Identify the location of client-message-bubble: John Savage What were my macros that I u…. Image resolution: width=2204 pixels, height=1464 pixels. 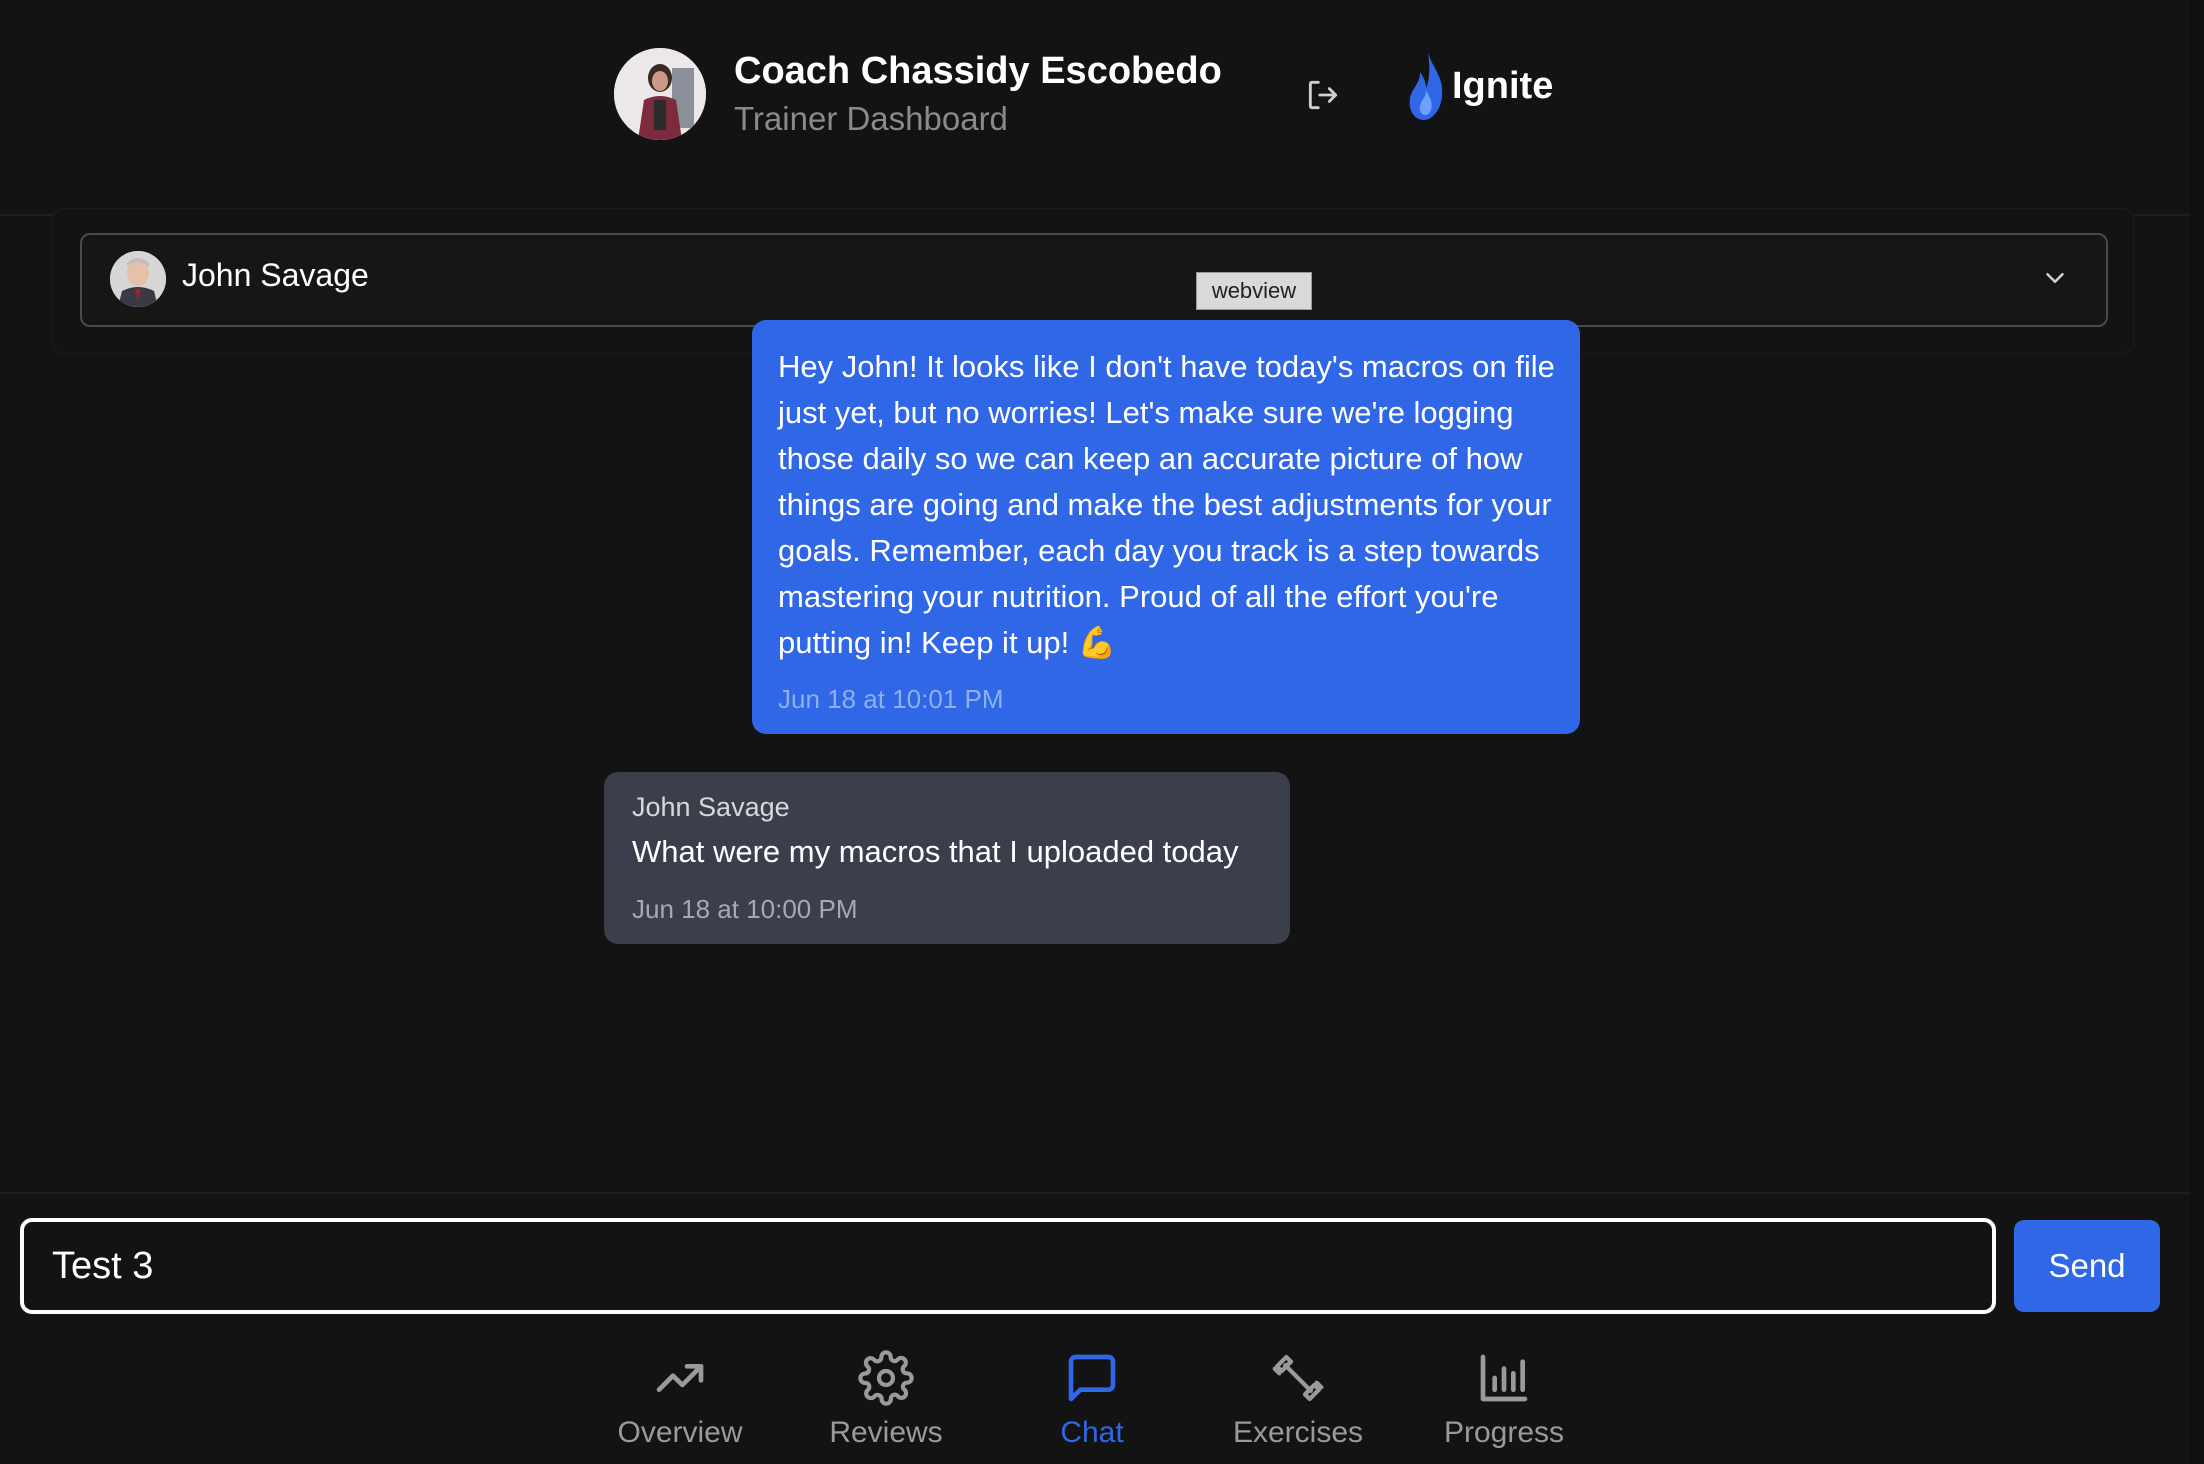
(947, 858).